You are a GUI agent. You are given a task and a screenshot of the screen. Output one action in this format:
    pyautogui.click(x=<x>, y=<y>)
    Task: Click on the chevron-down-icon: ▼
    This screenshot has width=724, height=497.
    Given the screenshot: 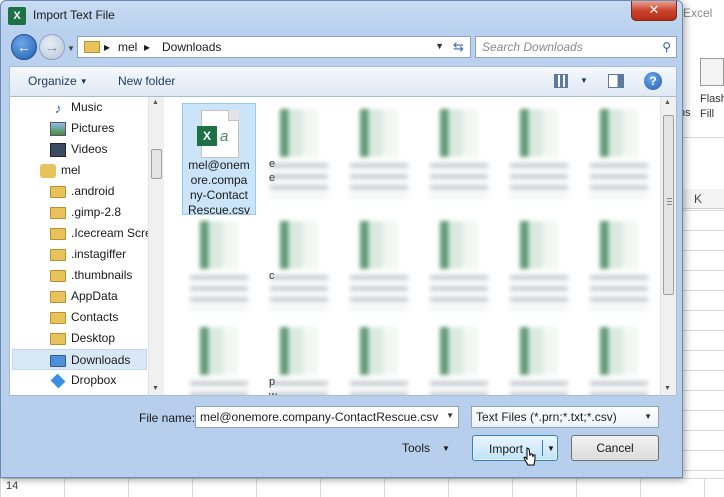 What is the action you would take?
    pyautogui.click(x=83, y=82)
    